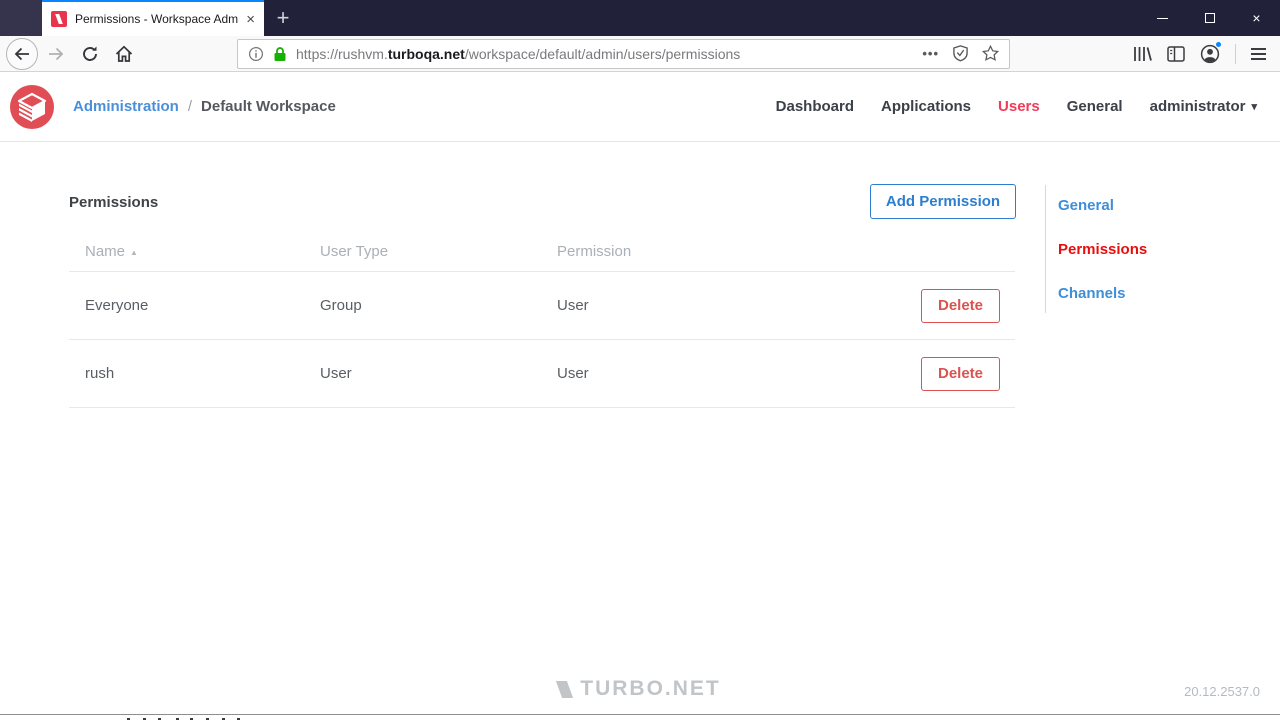  Describe the element at coordinates (194, 251) in the screenshot. I see `column-header-name: Name ▲` at that location.